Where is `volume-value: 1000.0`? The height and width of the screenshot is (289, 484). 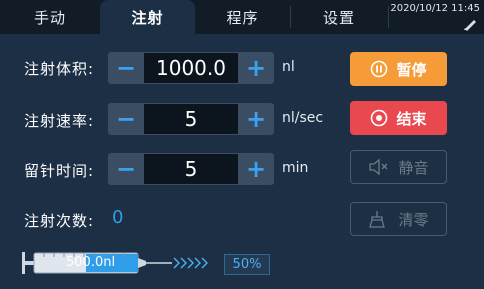 volume-value: 1000.0 is located at coordinates (191, 68).